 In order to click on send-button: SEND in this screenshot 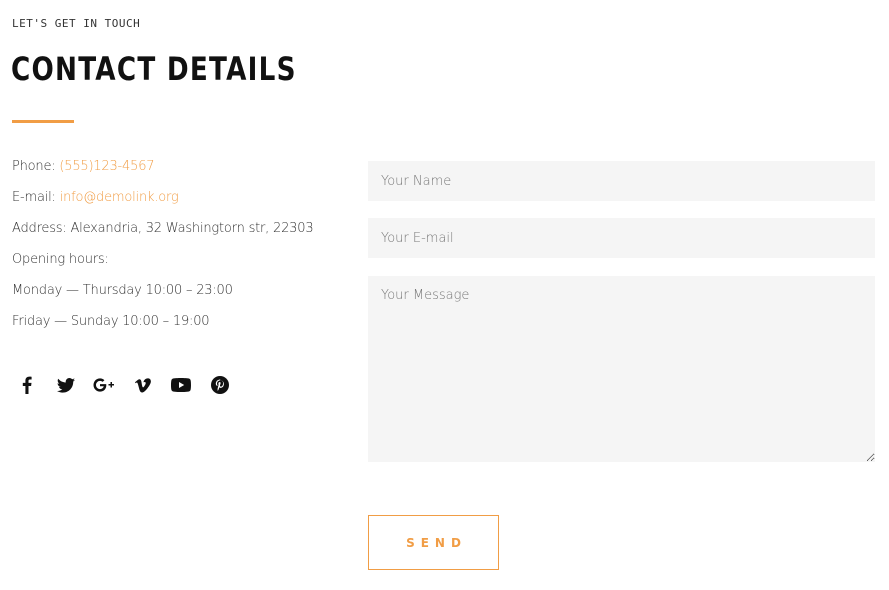, I will do `click(433, 542)`.